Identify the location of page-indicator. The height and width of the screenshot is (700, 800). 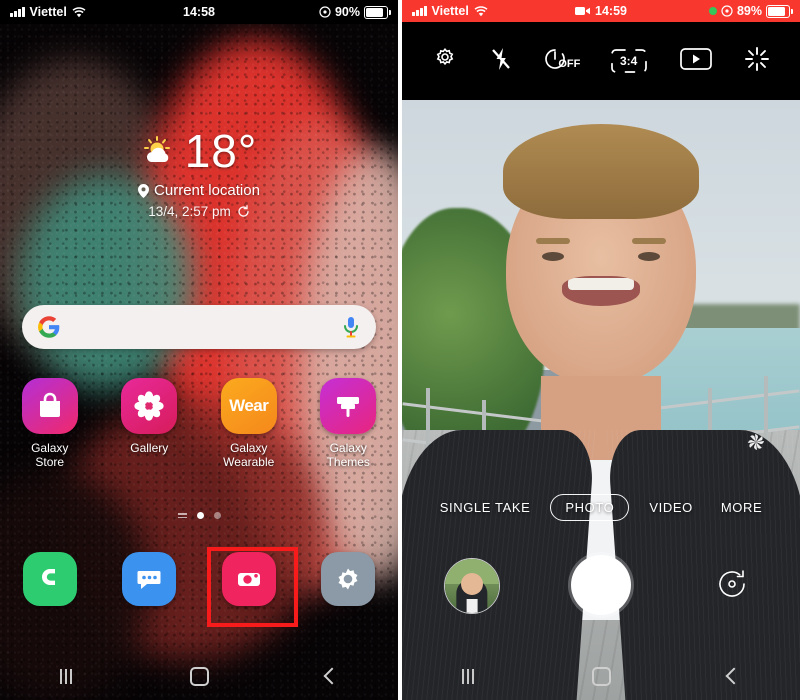
(199, 515).